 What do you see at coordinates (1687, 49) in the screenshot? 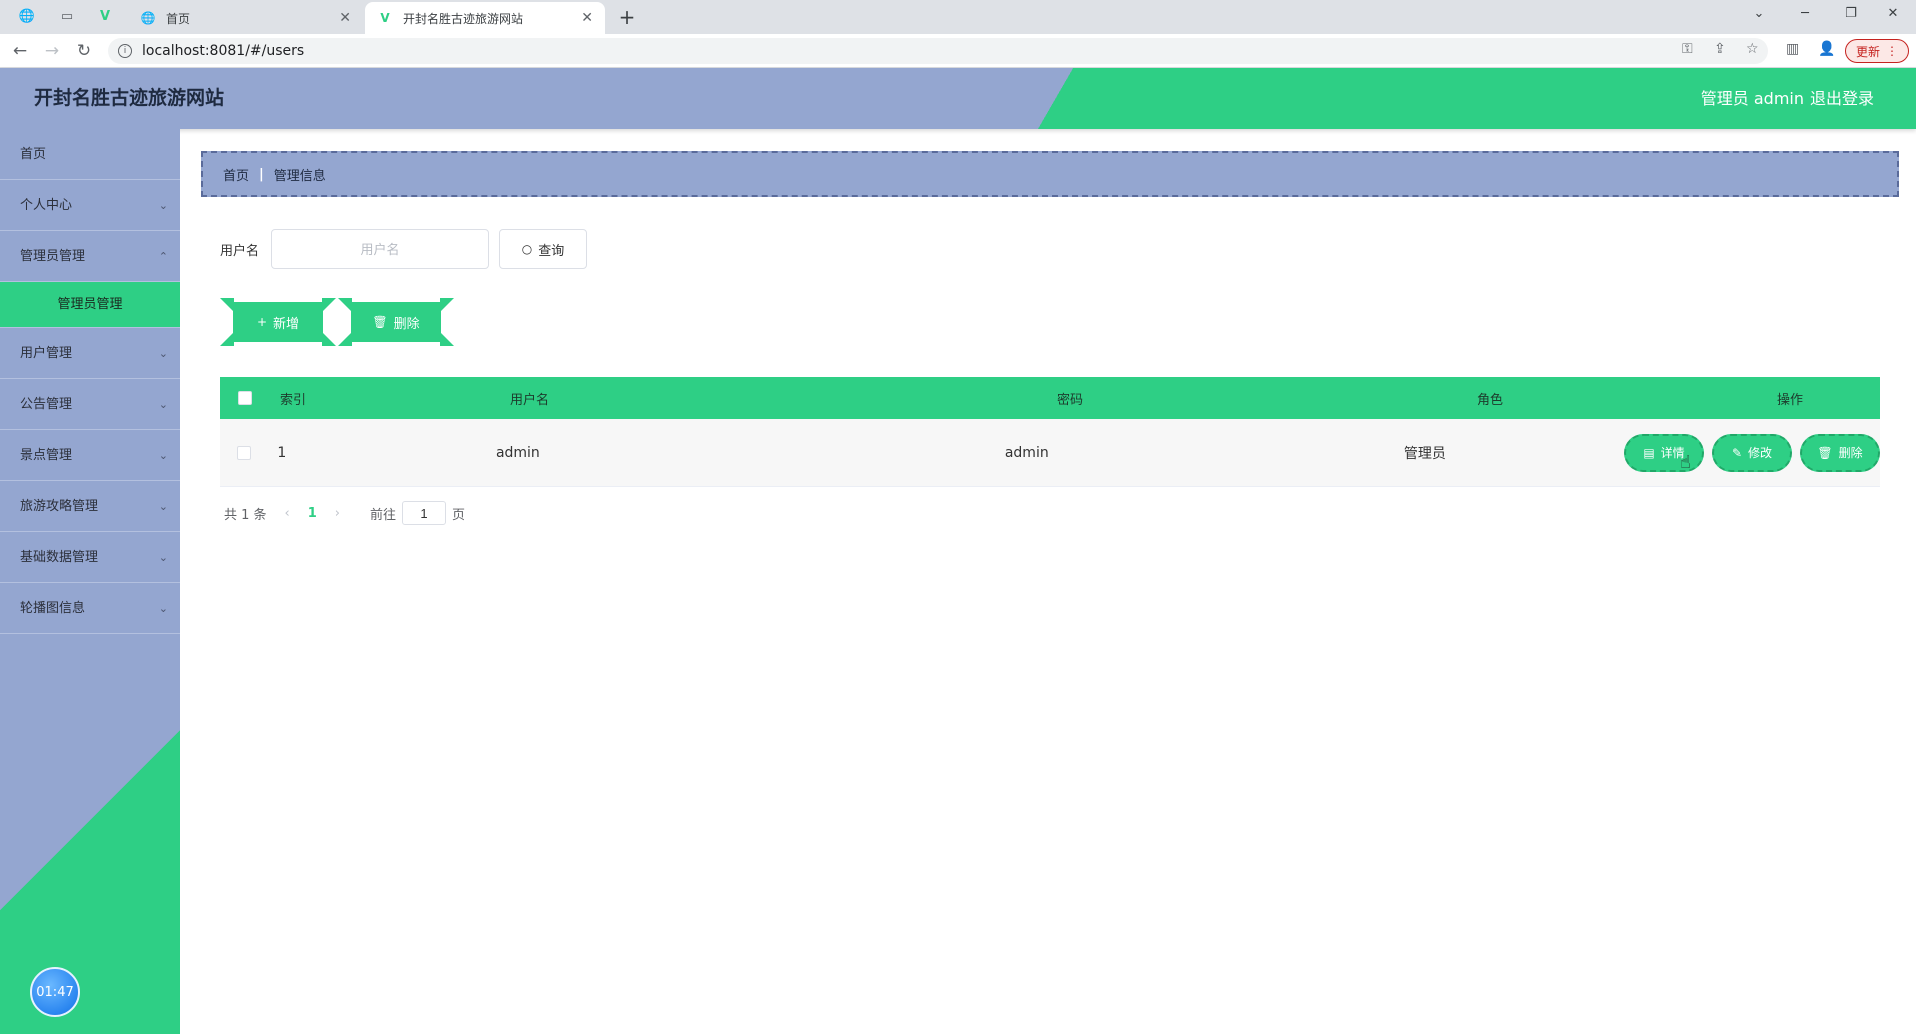
I see `key-icon: ⚿` at bounding box center [1687, 49].